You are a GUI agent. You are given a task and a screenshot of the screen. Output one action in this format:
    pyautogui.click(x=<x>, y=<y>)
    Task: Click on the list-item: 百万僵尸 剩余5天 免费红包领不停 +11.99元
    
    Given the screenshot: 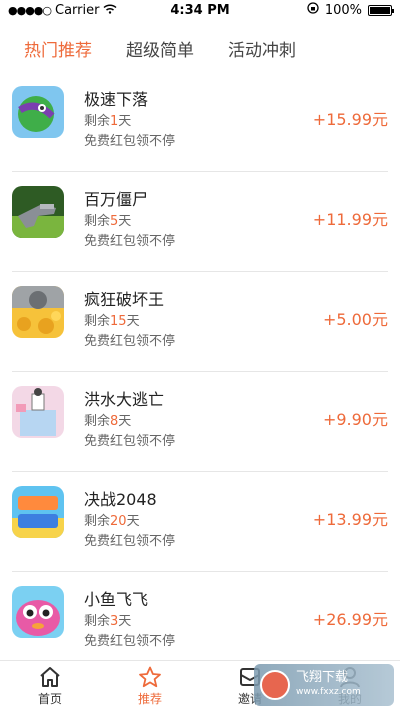 What is the action you would take?
    pyautogui.click(x=200, y=222)
    